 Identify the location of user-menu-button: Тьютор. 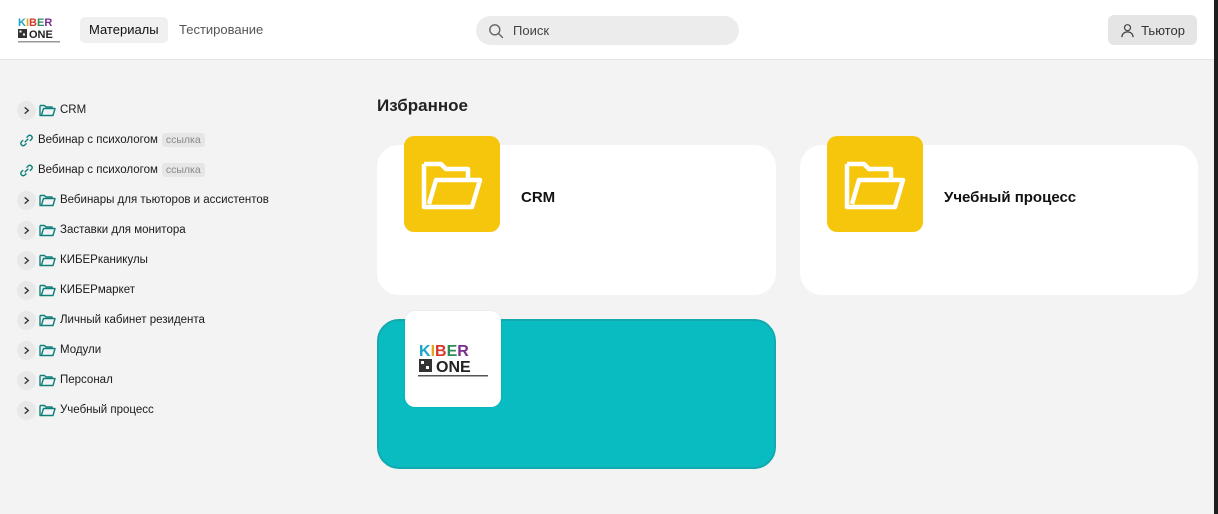
(1152, 30).